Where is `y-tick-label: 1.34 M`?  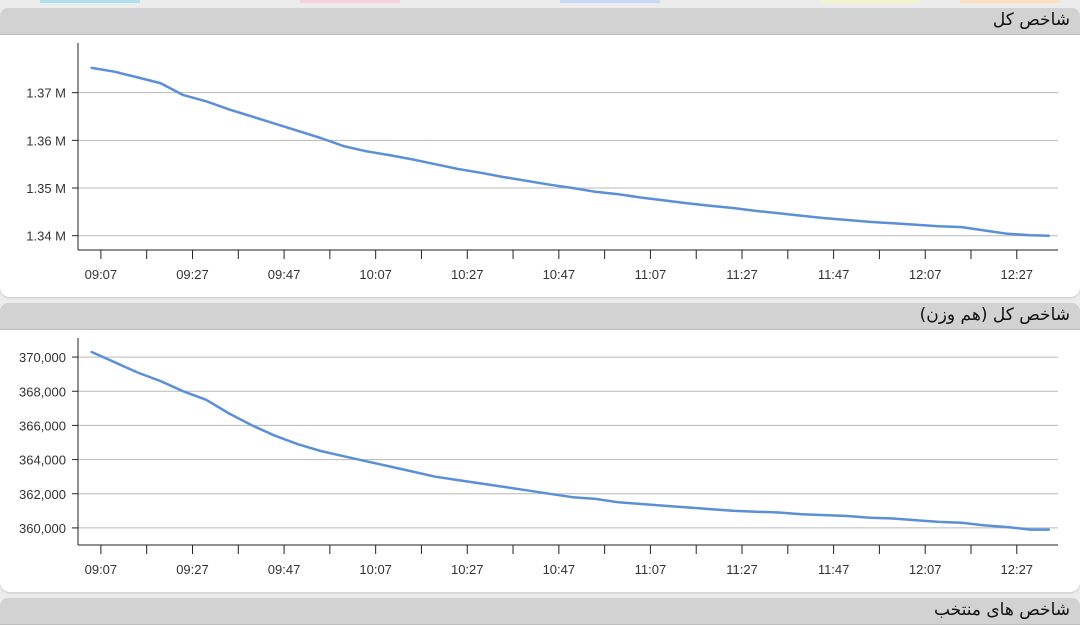
y-tick-label: 1.34 M is located at coordinates (46, 236).